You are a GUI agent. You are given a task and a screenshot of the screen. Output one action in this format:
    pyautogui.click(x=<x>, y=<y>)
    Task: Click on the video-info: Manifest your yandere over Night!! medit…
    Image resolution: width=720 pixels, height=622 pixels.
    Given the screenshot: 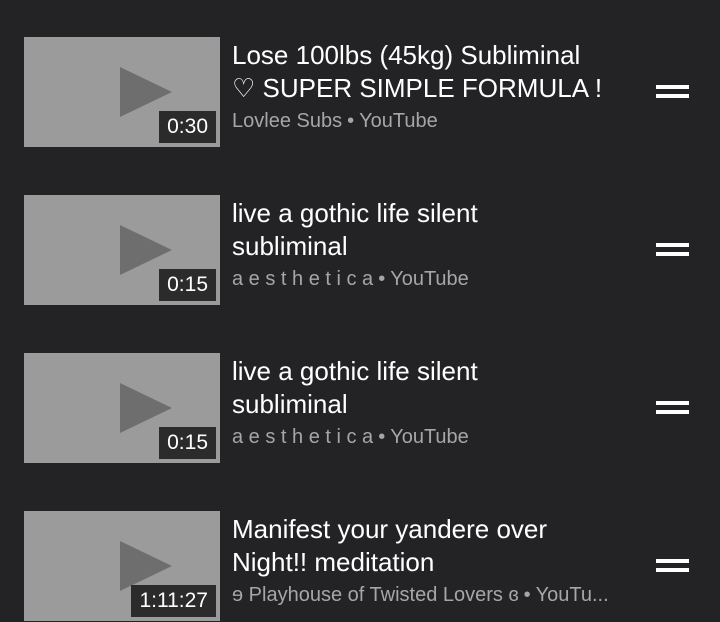 What is the action you would take?
    pyautogui.click(x=436, y=561)
    